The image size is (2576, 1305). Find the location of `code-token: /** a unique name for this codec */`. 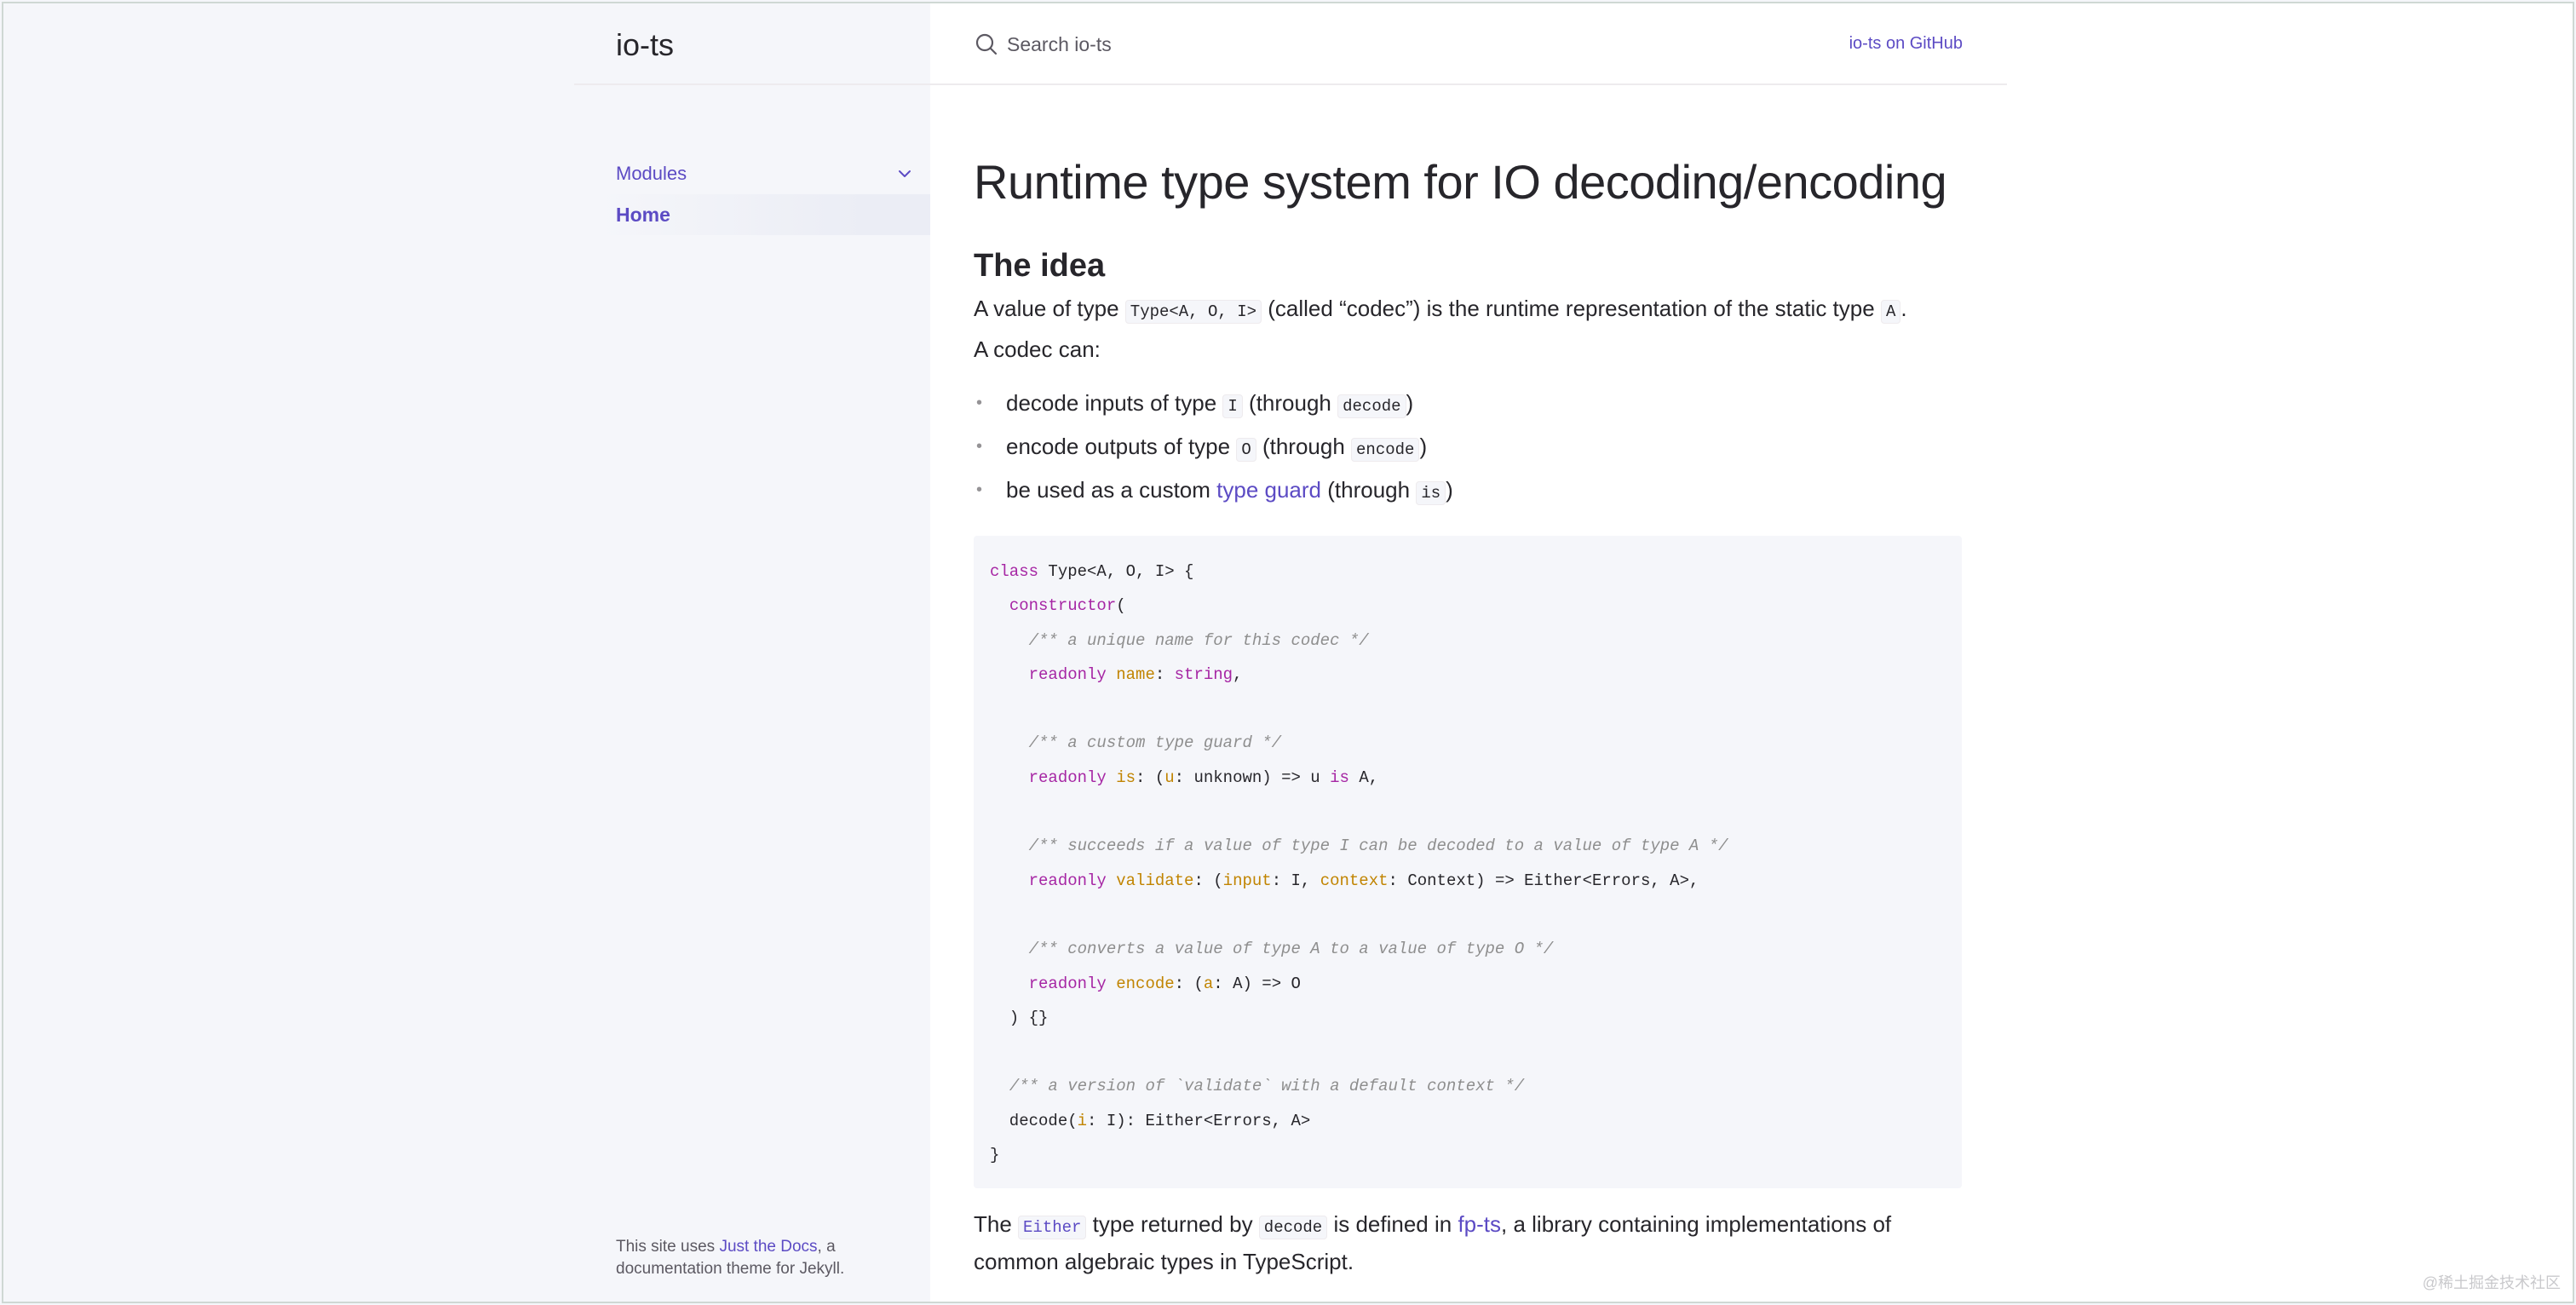

code-token: /** a unique name for this codec */ is located at coordinates (1198, 640).